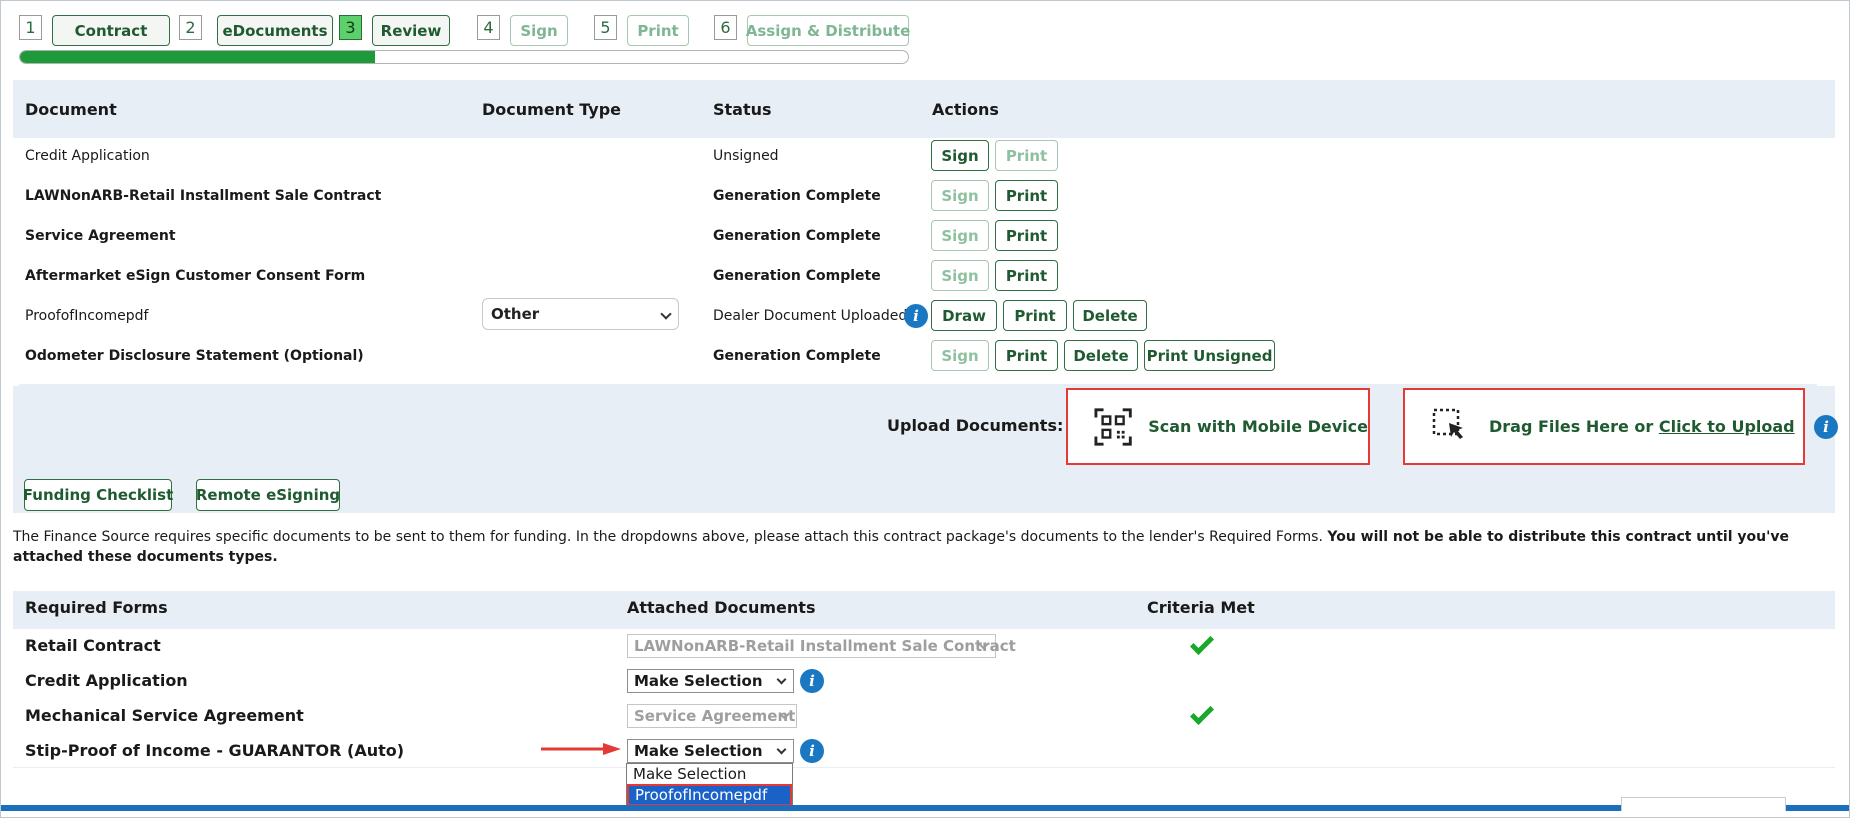 The height and width of the screenshot is (818, 1850). Describe the element at coordinates (106, 680) in the screenshot. I see `required-form-name: Credit Application` at that location.